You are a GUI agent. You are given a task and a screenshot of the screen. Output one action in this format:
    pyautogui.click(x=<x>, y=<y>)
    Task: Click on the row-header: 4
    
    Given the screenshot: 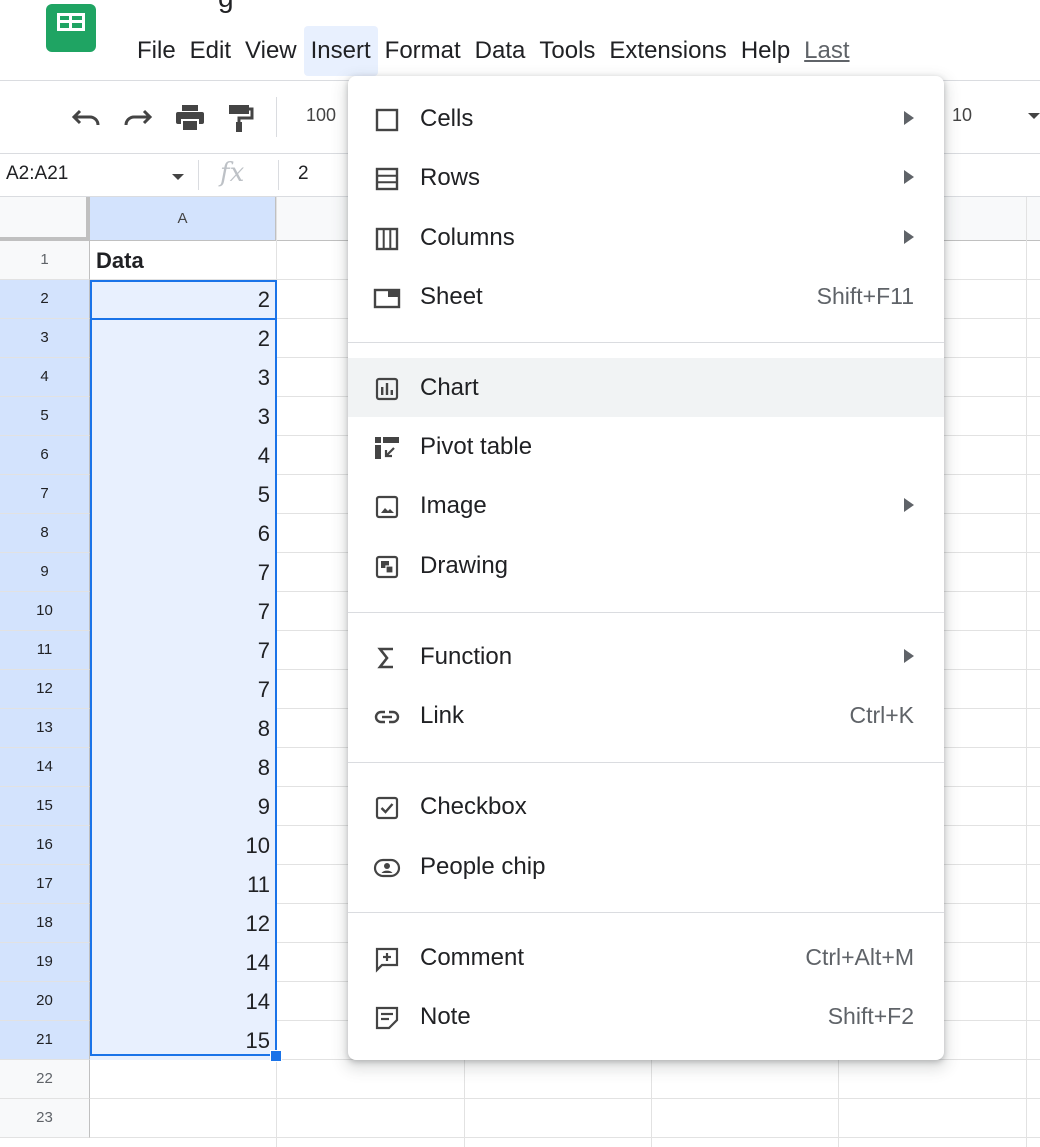 What is the action you would take?
    pyautogui.click(x=45, y=377)
    